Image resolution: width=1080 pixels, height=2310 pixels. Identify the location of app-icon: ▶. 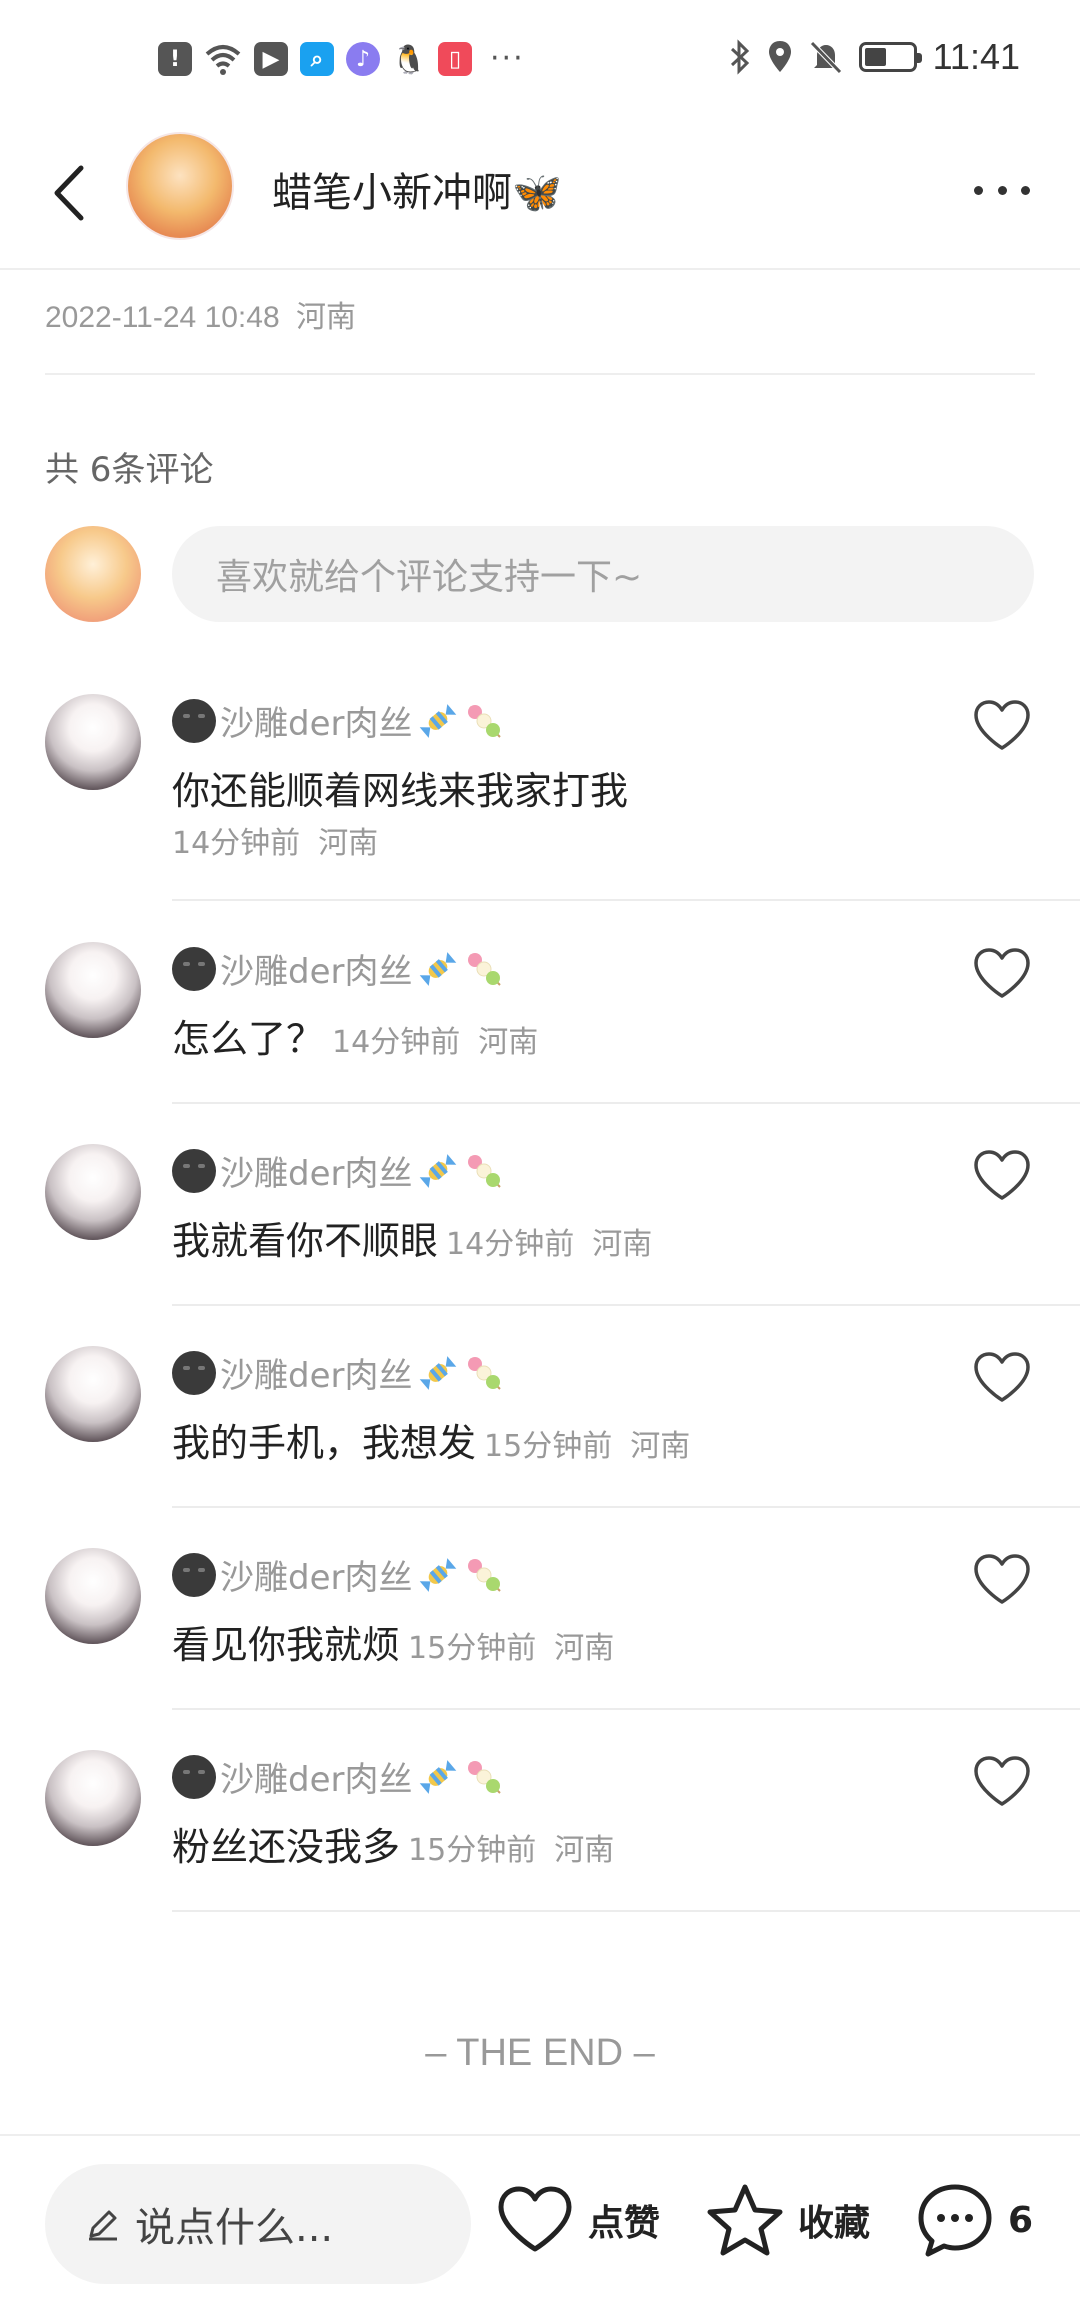
(271, 59).